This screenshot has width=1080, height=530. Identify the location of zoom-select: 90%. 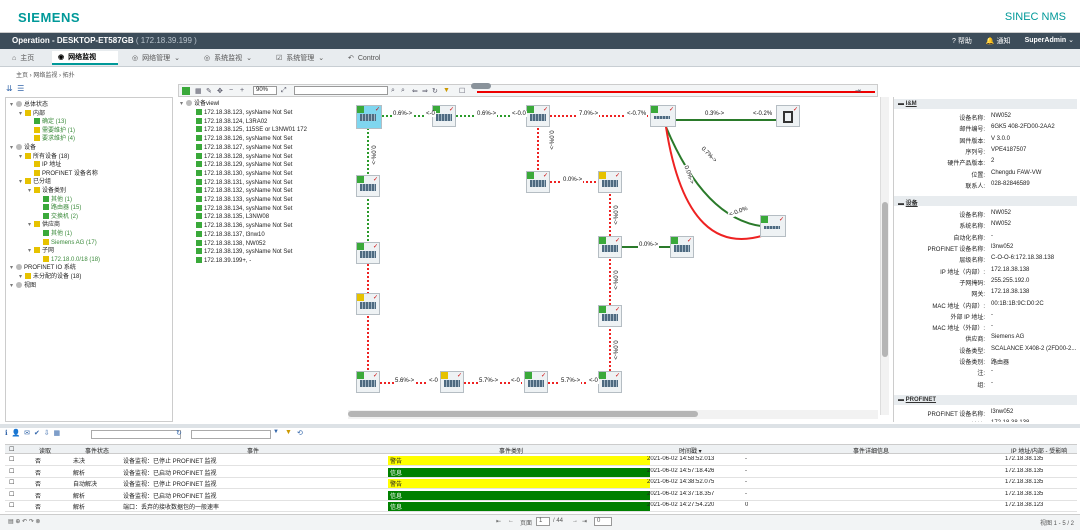
(265, 90).